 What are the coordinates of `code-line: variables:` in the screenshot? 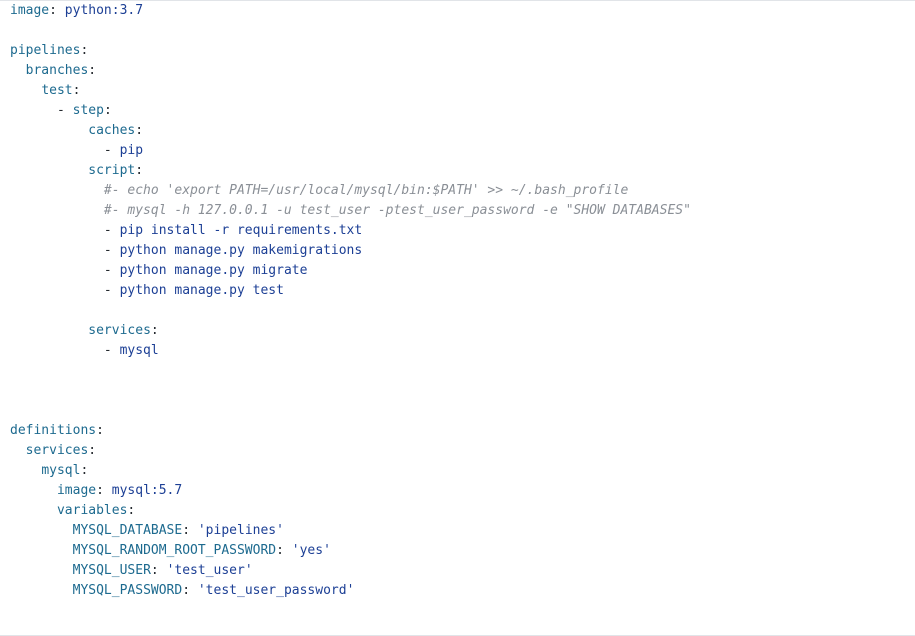 It's located at (462, 511).